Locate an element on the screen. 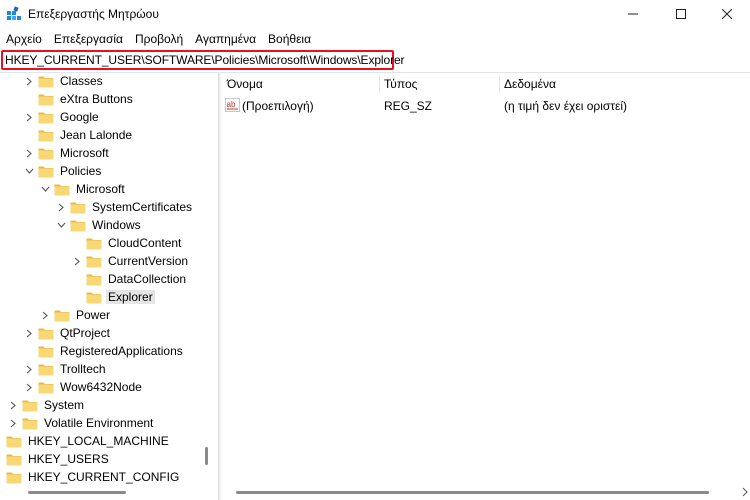 The height and width of the screenshot is (500, 750). tree-item: Wow6432Node is located at coordinates (84, 387).